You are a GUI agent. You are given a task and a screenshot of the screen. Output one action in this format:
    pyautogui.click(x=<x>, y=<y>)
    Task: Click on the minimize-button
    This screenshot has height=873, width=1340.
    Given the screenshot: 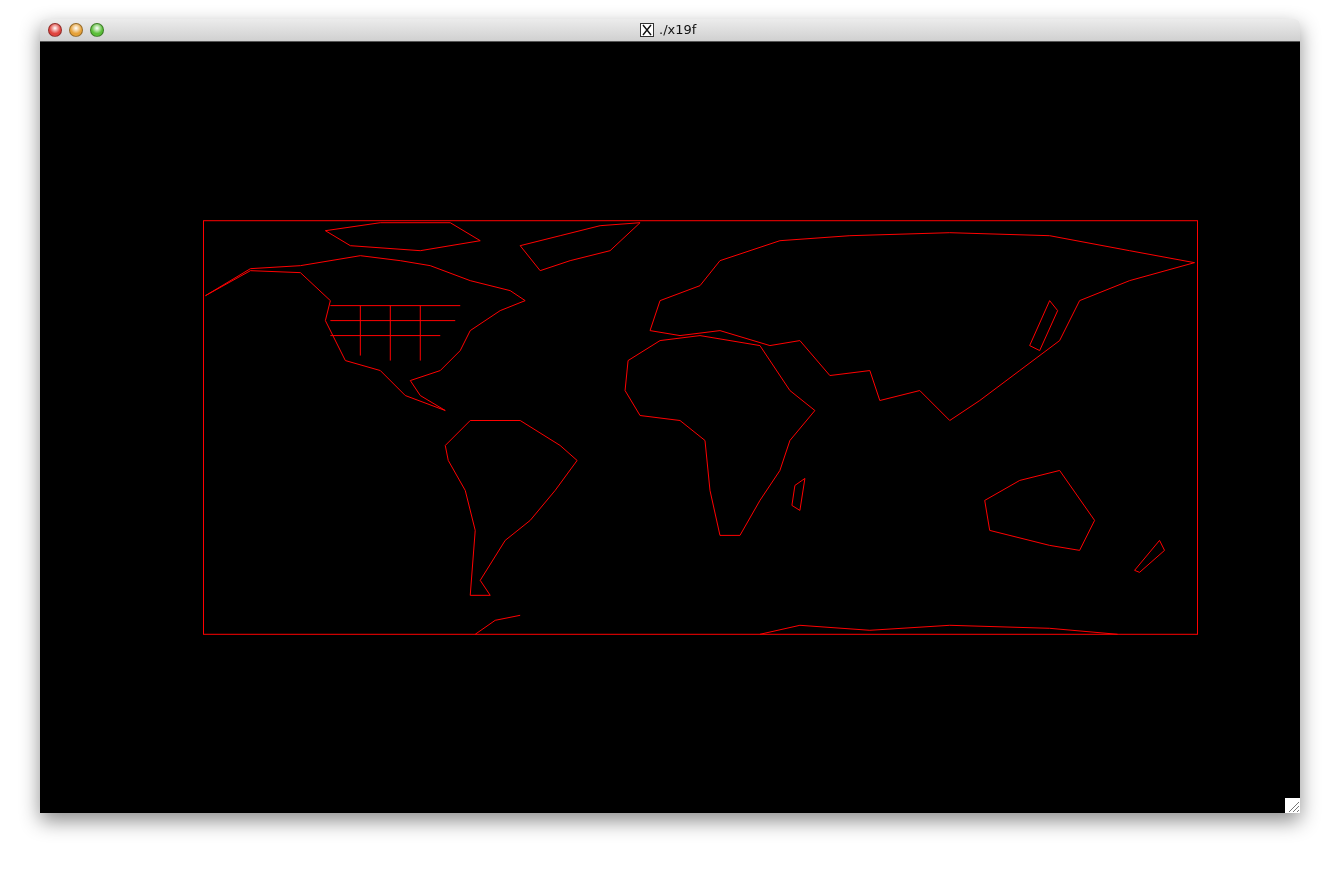 What is the action you would take?
    pyautogui.click(x=76, y=30)
    